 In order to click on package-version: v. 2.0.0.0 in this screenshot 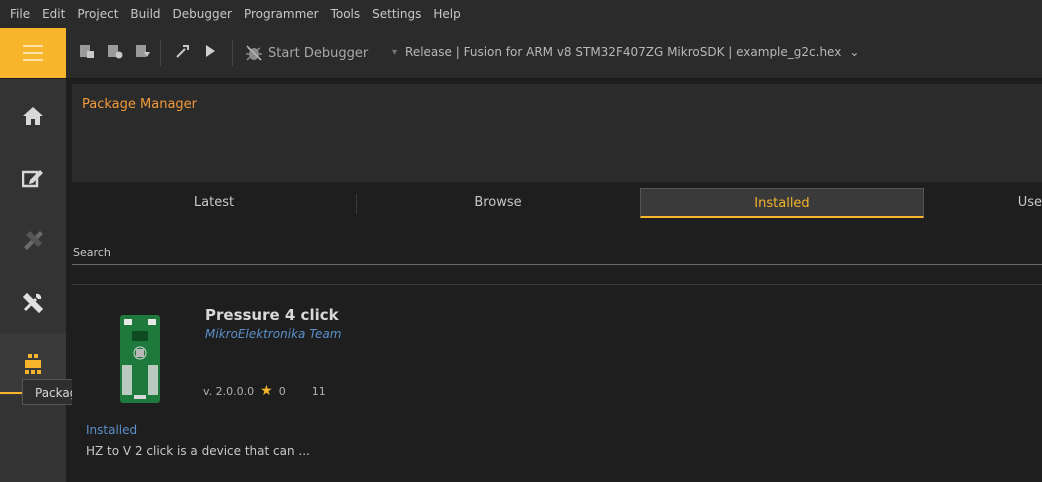, I will do `click(229, 391)`.